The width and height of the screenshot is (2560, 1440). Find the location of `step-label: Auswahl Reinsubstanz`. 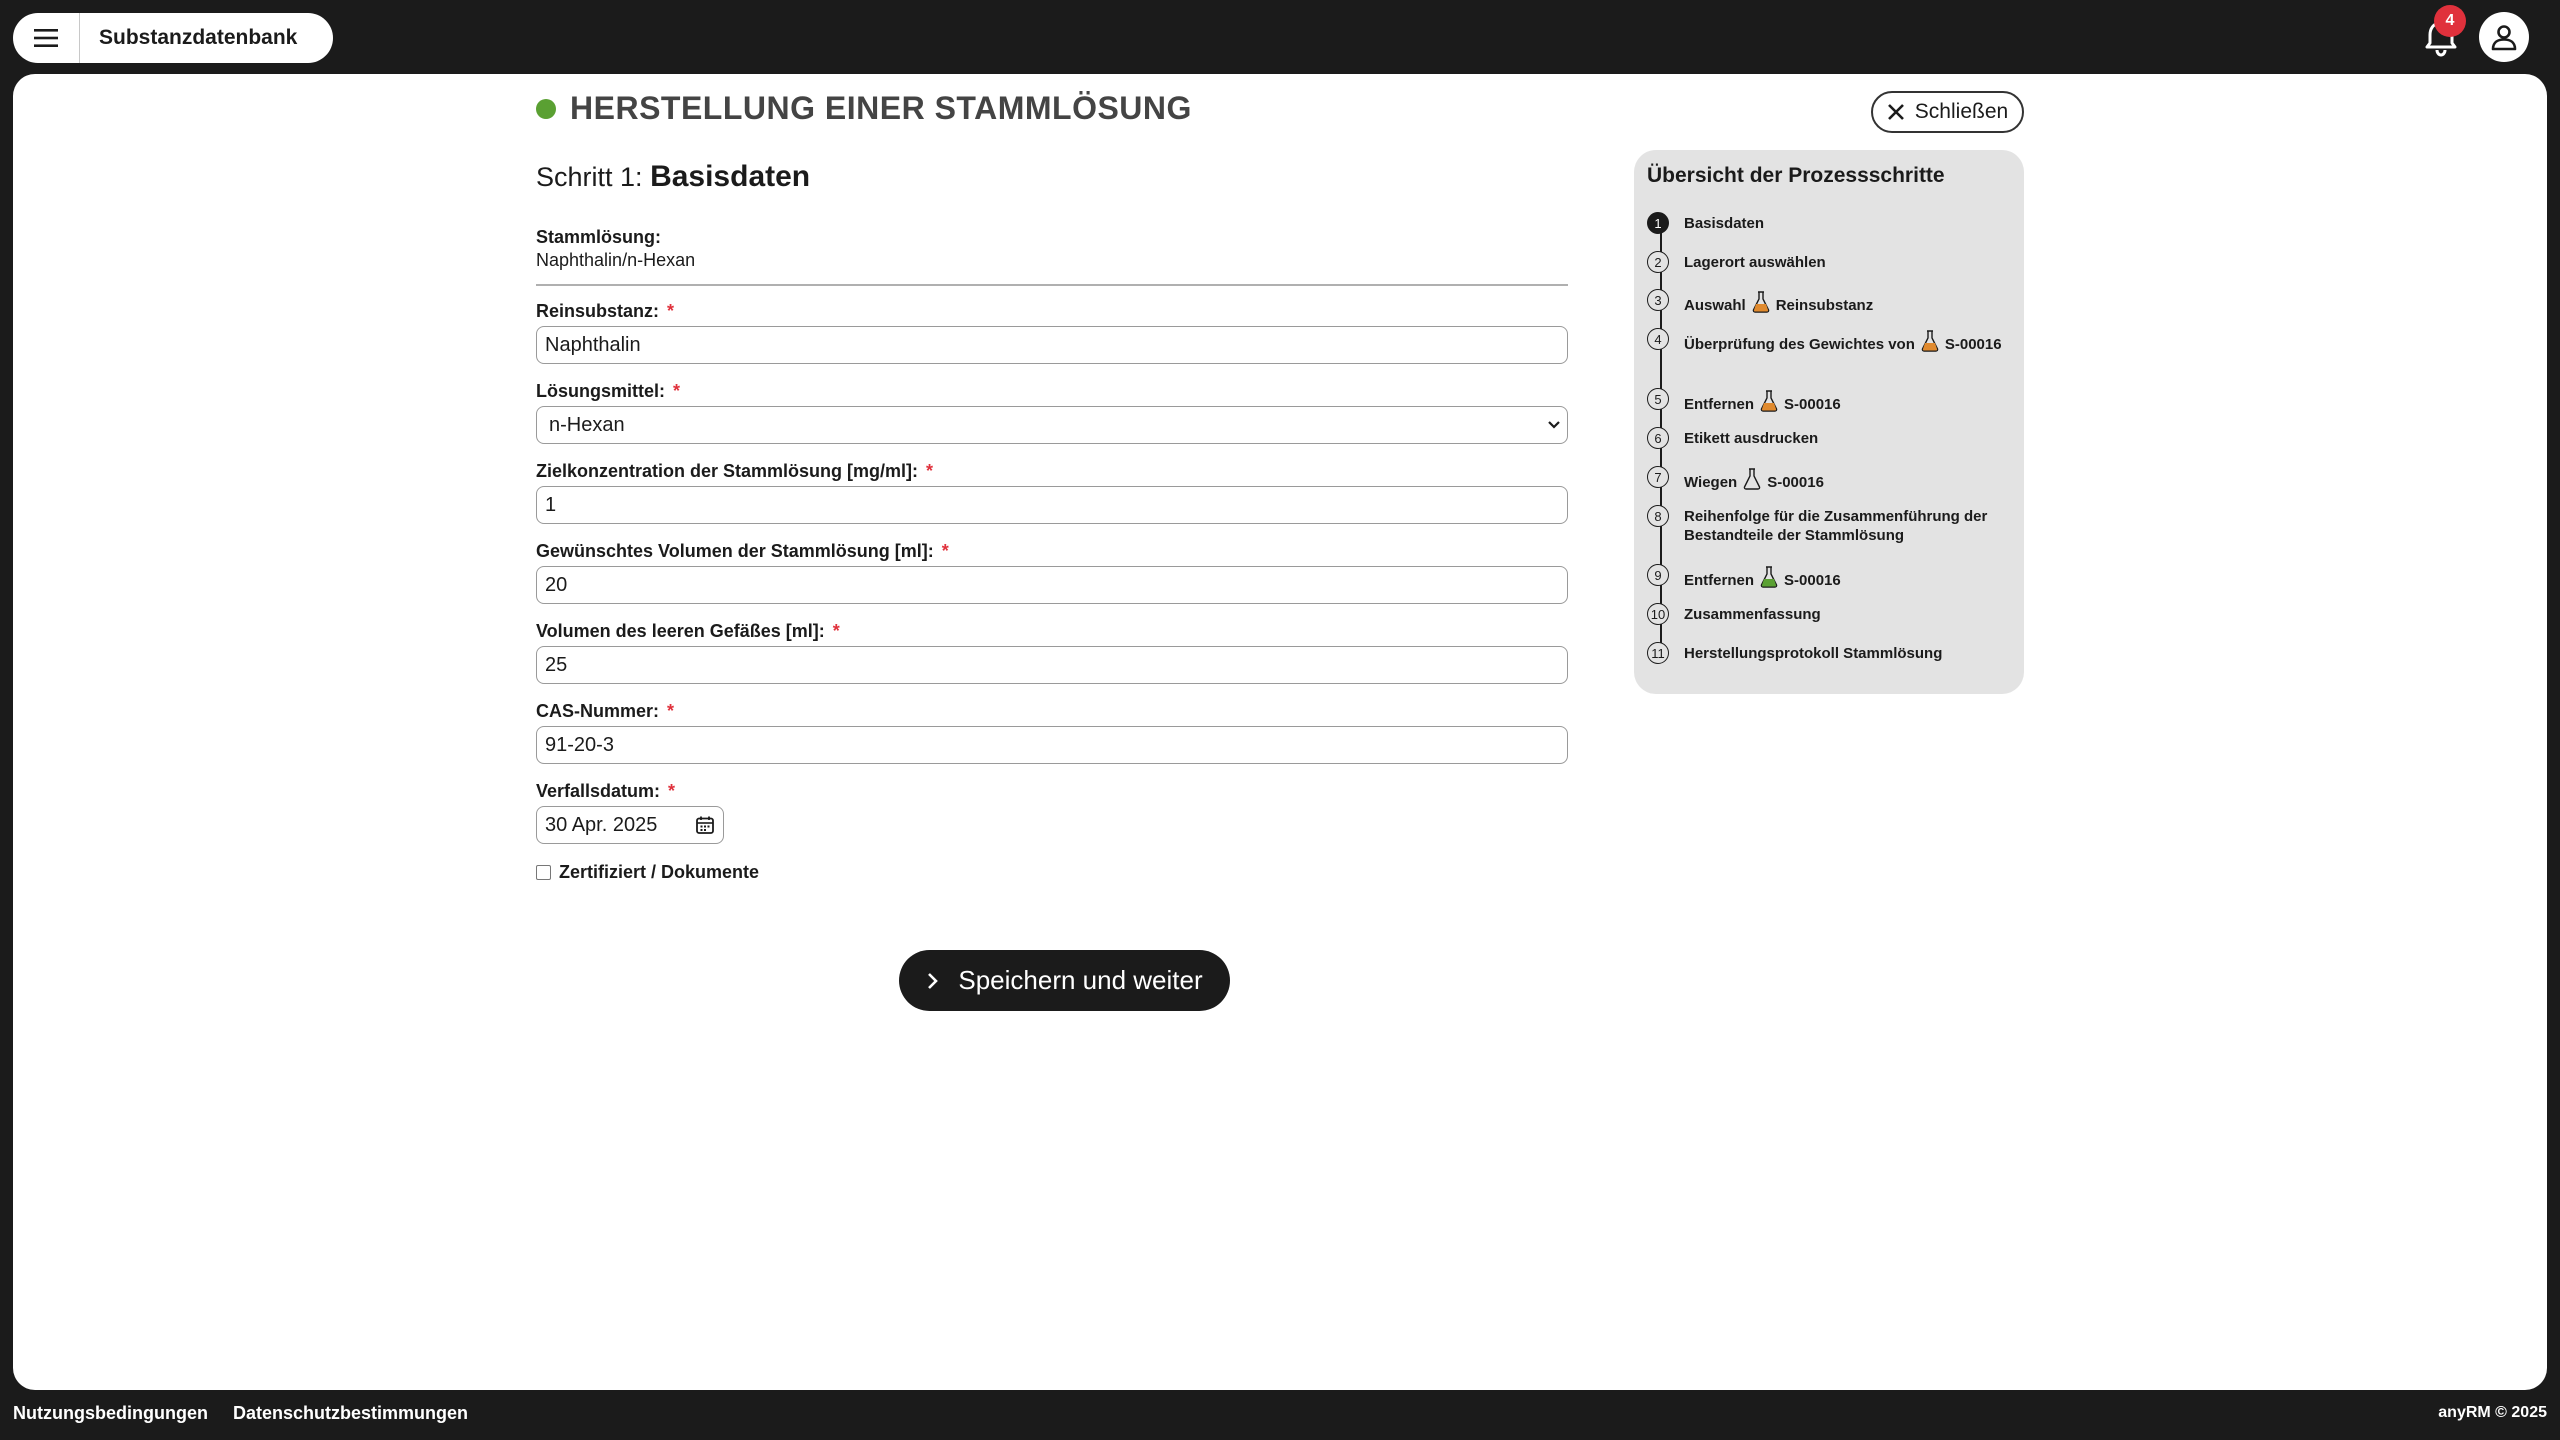

step-label: Auswahl Reinsubstanz is located at coordinates (1844, 302).